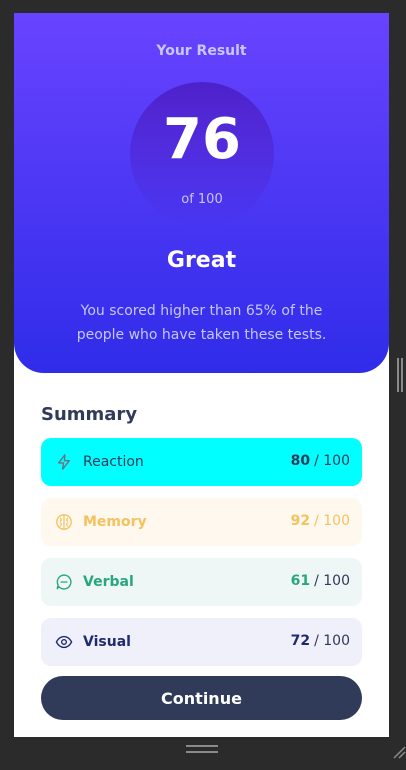 This screenshot has width=406, height=770. I want to click on summary-item-label: Visual, so click(107, 642).